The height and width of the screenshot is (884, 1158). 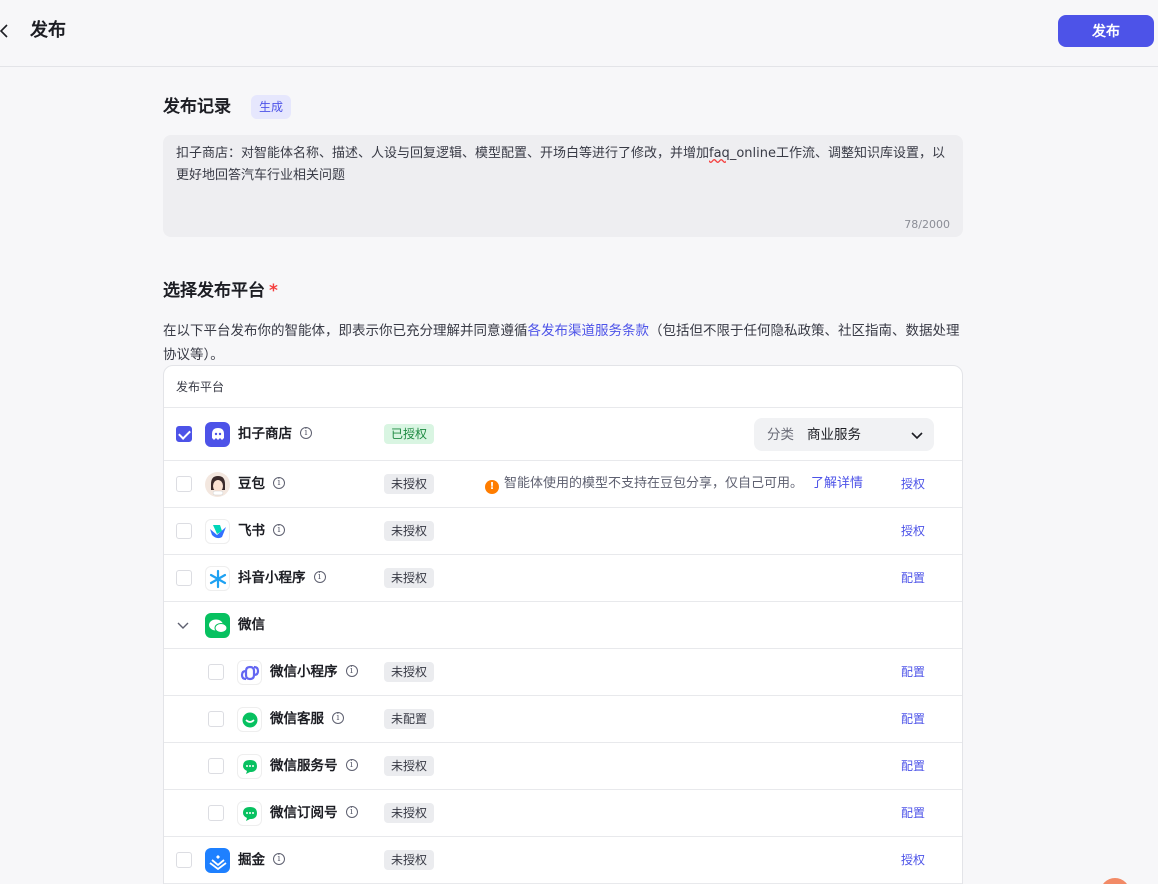 What do you see at coordinates (409, 578) in the screenshot?
I see `douyin-status-badge: 未授权` at bounding box center [409, 578].